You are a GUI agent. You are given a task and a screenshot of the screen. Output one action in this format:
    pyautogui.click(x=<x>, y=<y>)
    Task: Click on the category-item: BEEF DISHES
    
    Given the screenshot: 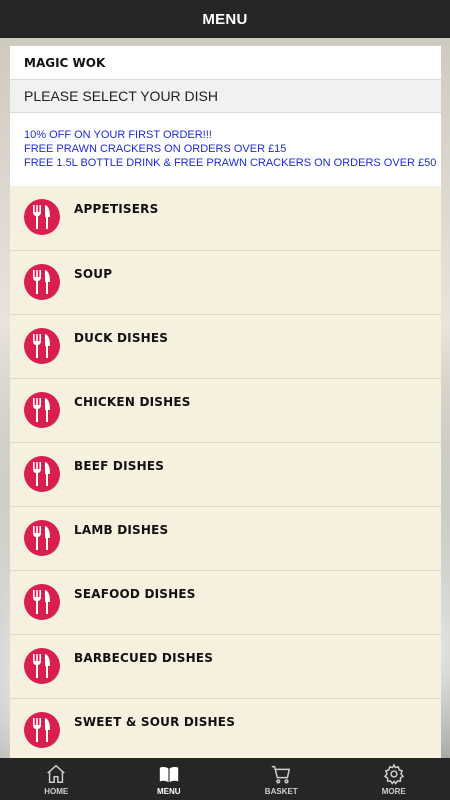 What is the action you would take?
    pyautogui.click(x=225, y=474)
    